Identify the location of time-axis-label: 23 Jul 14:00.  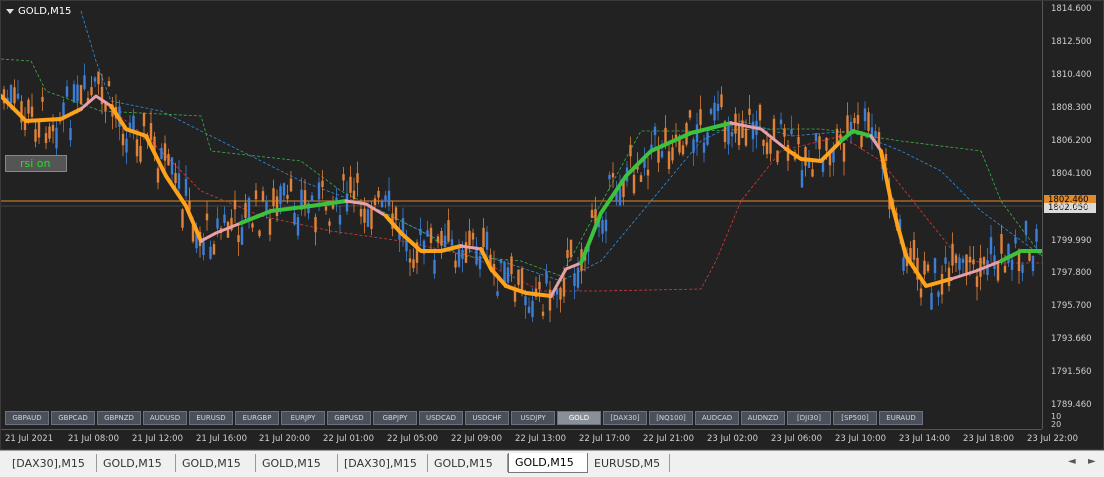
(924, 439).